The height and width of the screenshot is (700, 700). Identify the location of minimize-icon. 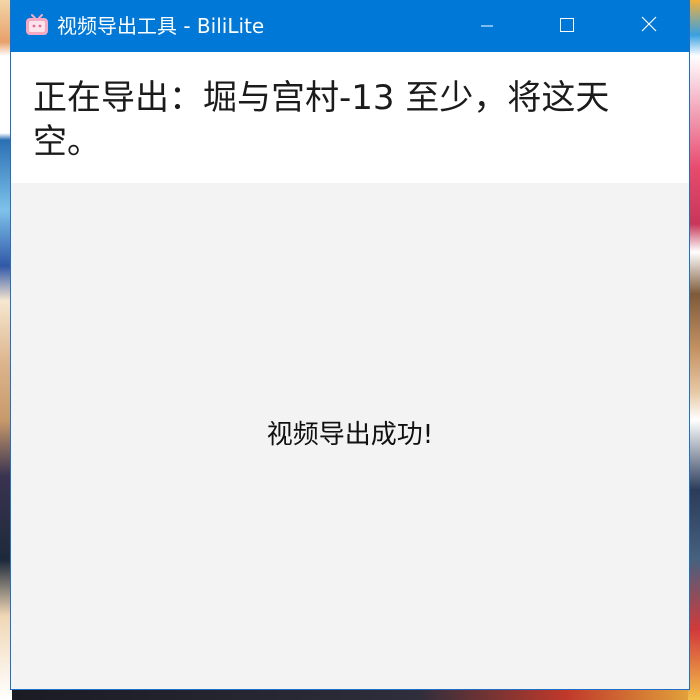
(487, 26).